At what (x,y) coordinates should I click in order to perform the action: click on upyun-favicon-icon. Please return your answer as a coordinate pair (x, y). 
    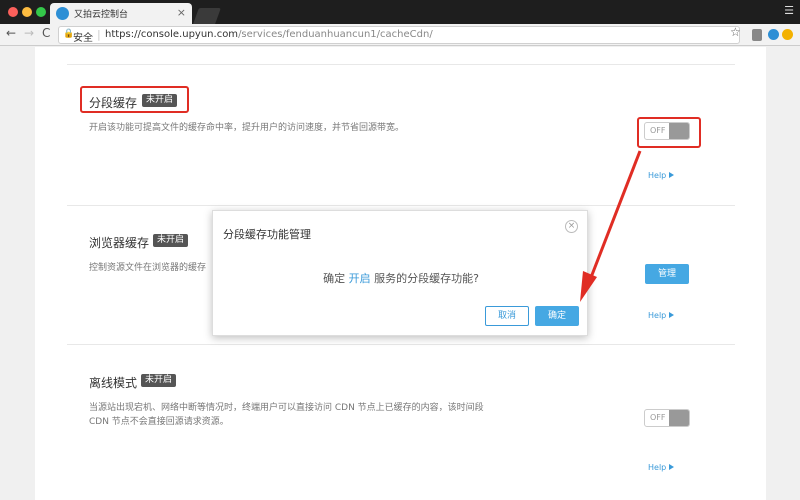
    Looking at the image, I should click on (62, 13).